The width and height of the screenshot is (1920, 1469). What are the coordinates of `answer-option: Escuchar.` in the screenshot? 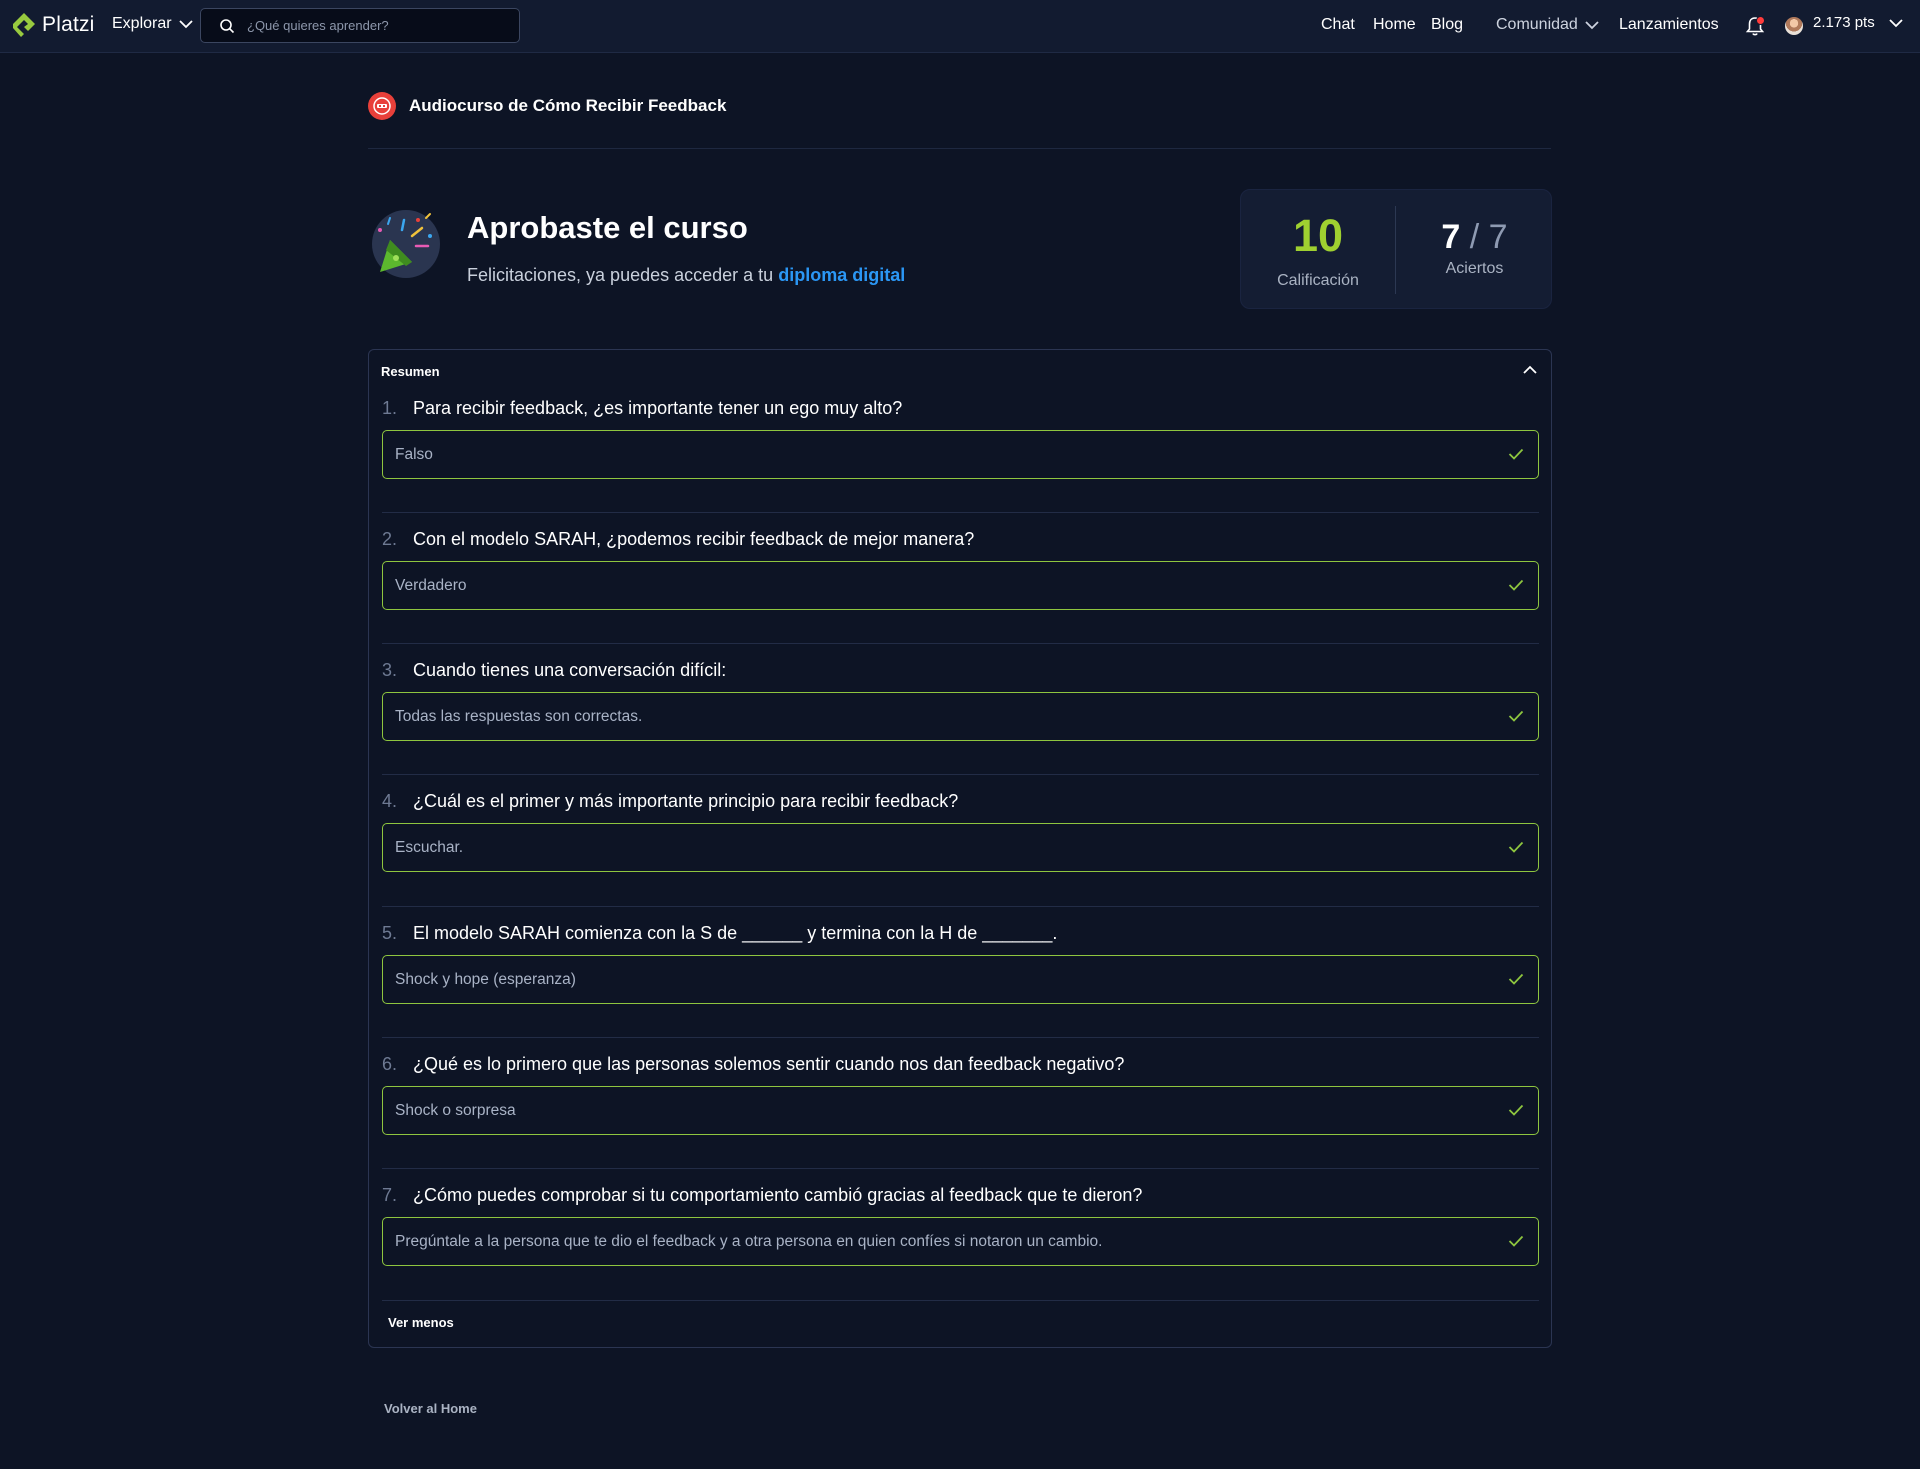 It's located at (960, 847).